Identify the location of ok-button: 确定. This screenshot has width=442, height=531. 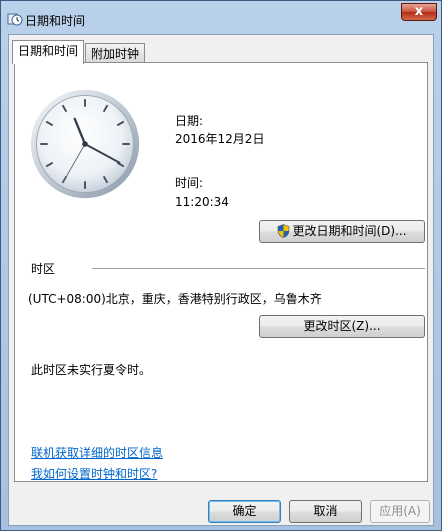
(244, 511).